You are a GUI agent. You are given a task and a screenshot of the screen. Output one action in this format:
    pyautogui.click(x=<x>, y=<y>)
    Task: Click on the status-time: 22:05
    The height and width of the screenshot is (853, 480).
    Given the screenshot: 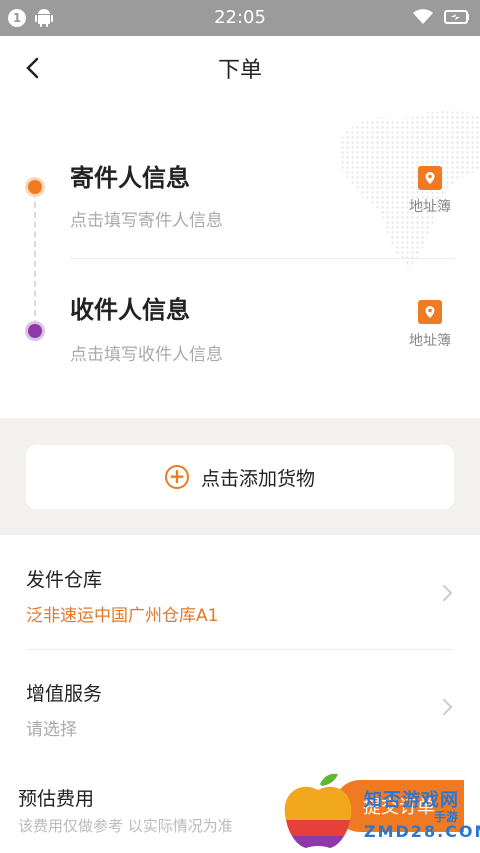 What is the action you would take?
    pyautogui.click(x=240, y=17)
    